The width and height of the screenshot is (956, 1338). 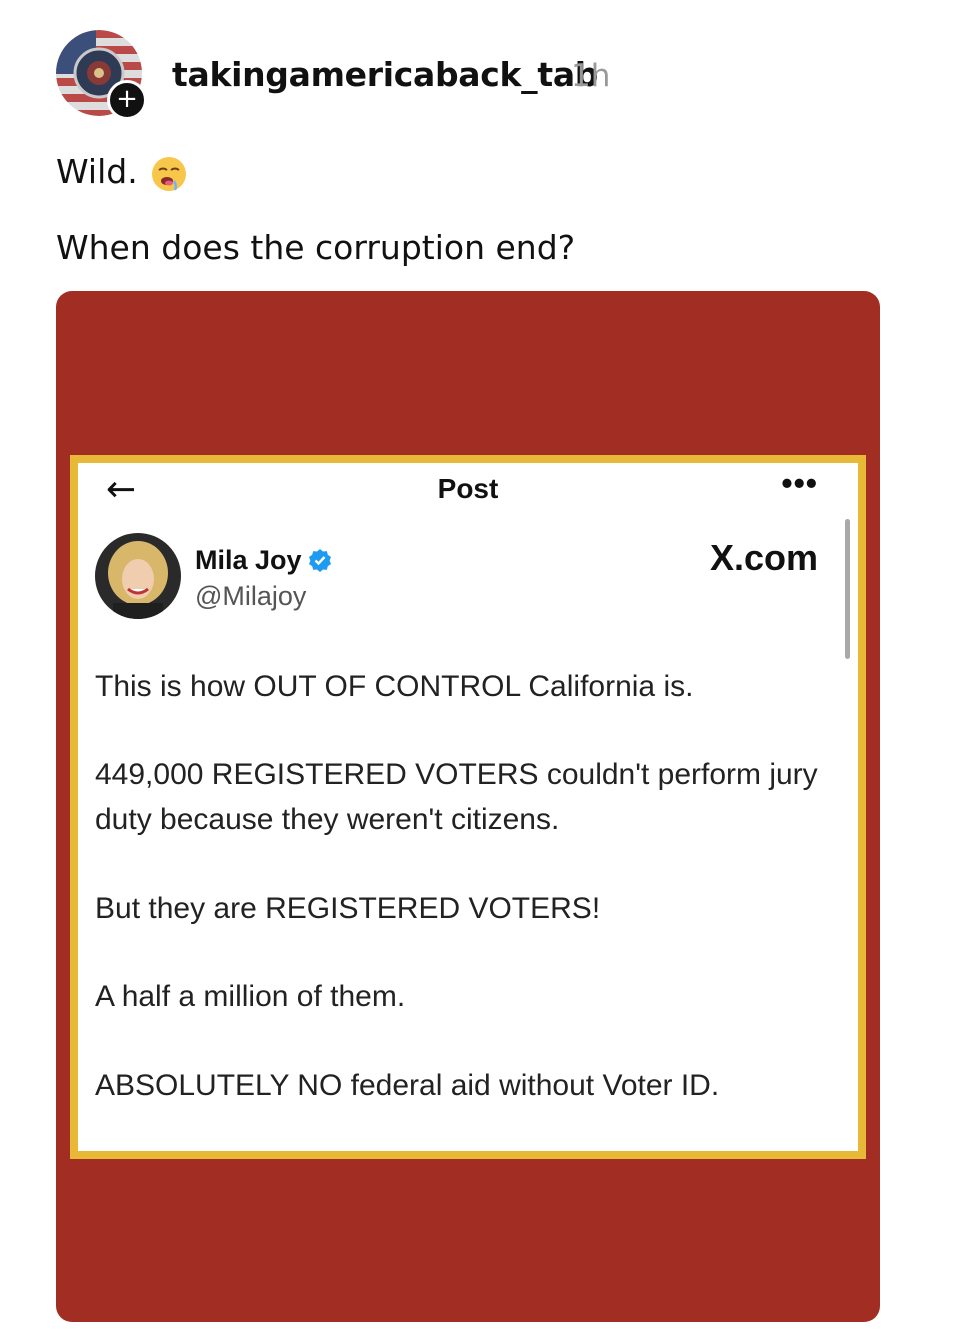 I want to click on tweet-author-avatar, so click(x=138, y=576).